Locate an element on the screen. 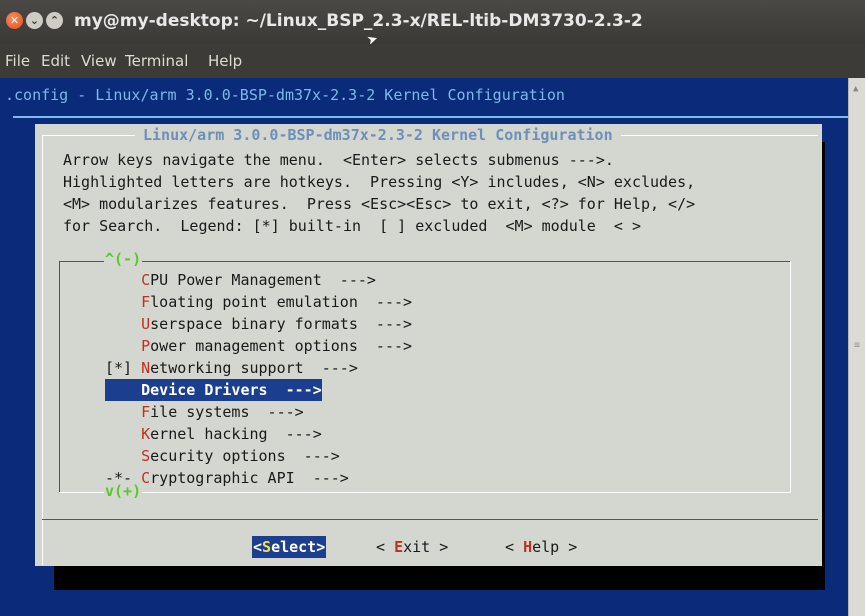 The height and width of the screenshot is (616, 865). minimize-window-button: ⌄ is located at coordinates (34, 20).